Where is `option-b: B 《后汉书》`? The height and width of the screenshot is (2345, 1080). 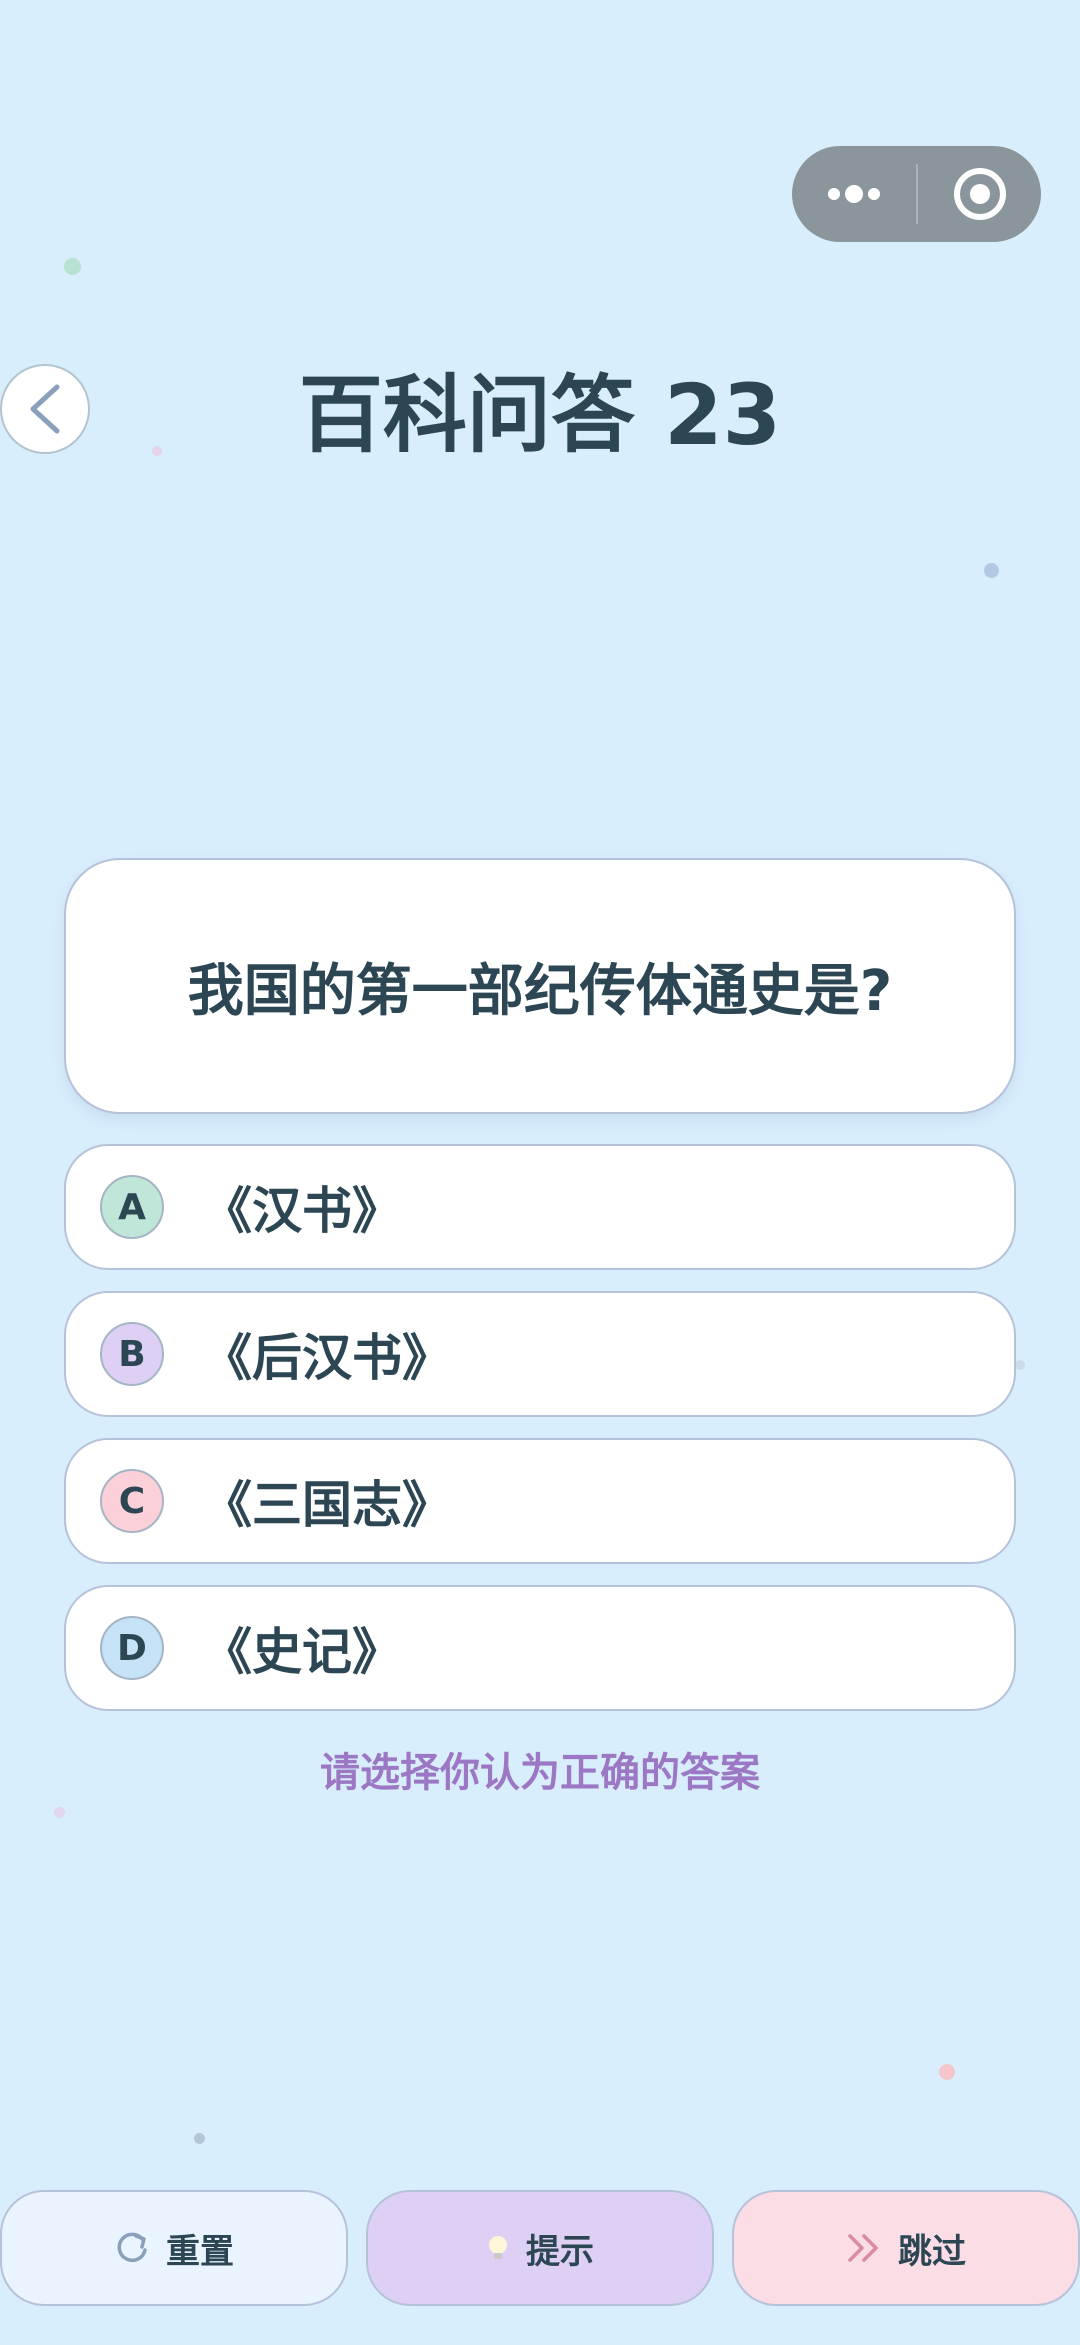 option-b: B 《后汉书》 is located at coordinates (540, 1354).